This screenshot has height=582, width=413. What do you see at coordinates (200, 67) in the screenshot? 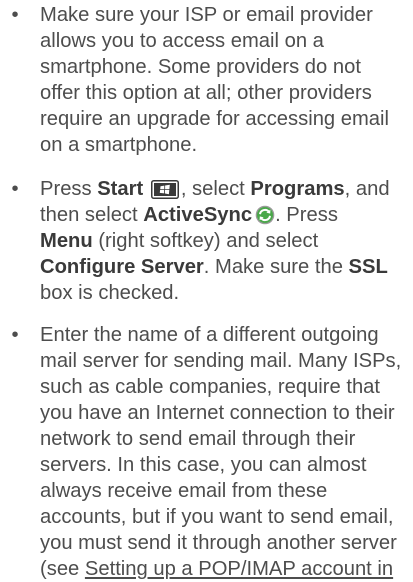
I see `text-line: smartphone. Some providers do not` at bounding box center [200, 67].